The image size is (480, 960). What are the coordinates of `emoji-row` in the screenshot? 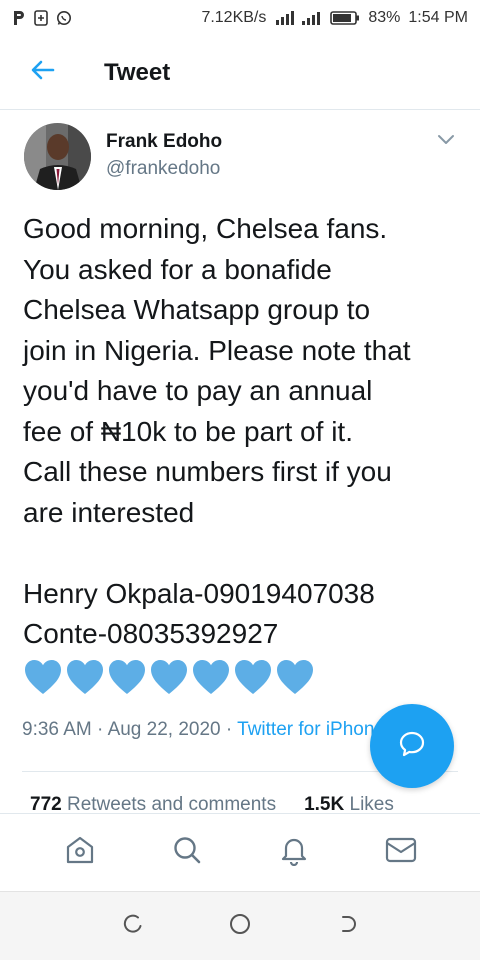 It's located at (169, 677).